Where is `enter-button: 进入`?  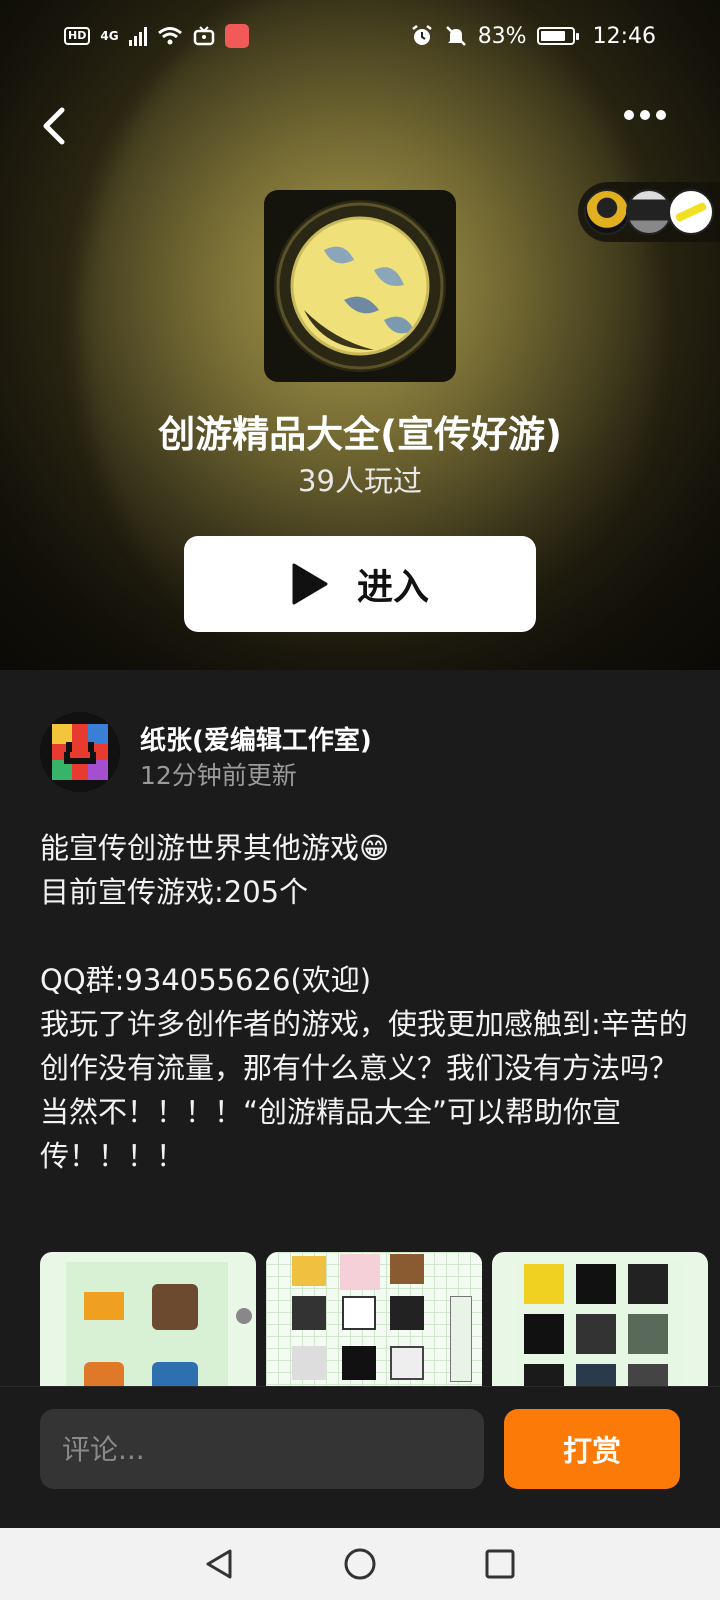
enter-button: 进入 is located at coordinates (360, 584).